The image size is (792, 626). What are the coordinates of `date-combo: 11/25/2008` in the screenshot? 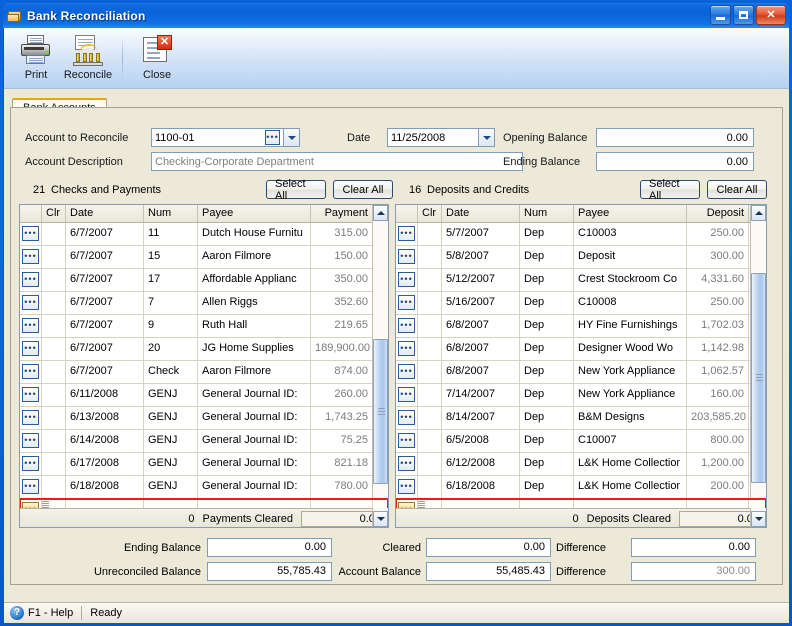 It's located at (441, 137).